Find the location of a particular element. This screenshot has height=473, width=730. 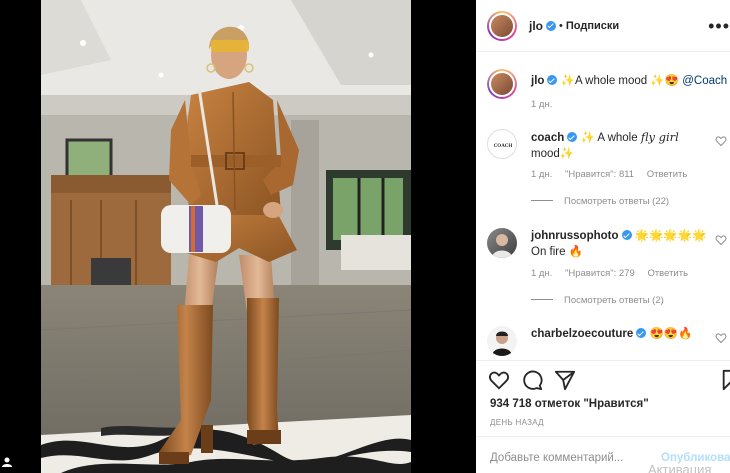

likes-number: 934 718 is located at coordinates (511, 404).